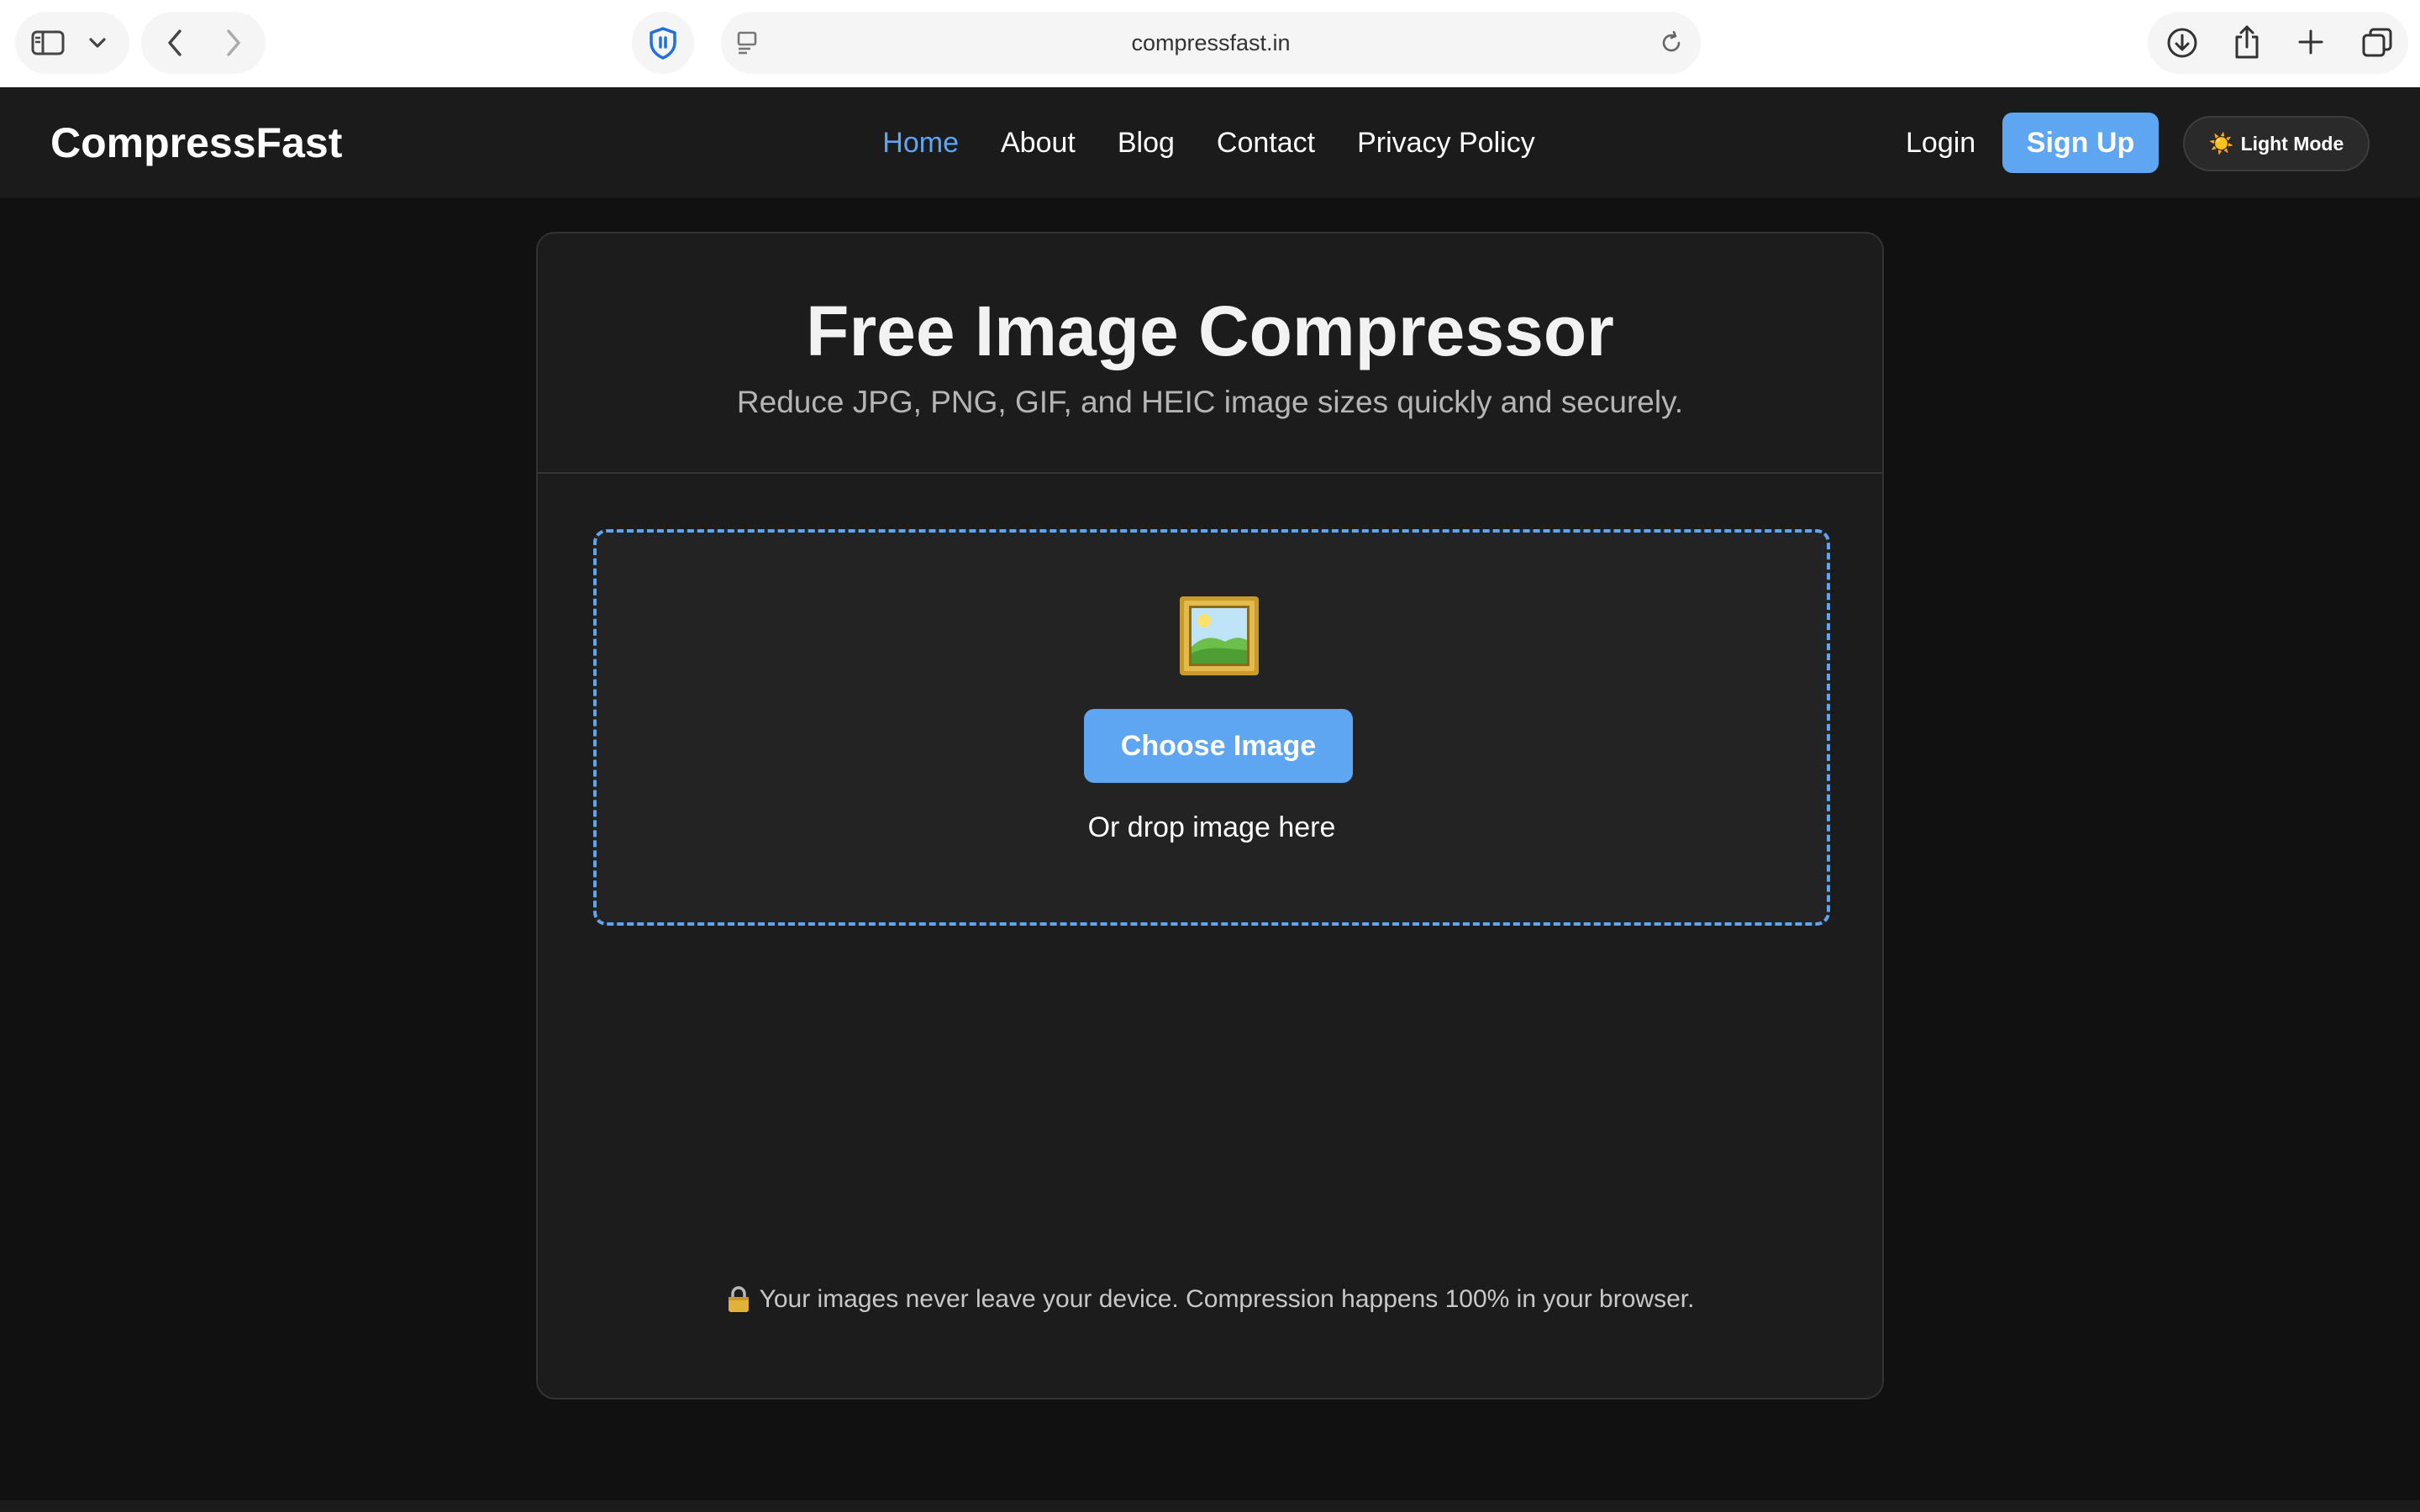 Image resolution: width=2420 pixels, height=1512 pixels. Describe the element at coordinates (2292, 143) in the screenshot. I see `theme-toggle-label: Light Mode` at that location.